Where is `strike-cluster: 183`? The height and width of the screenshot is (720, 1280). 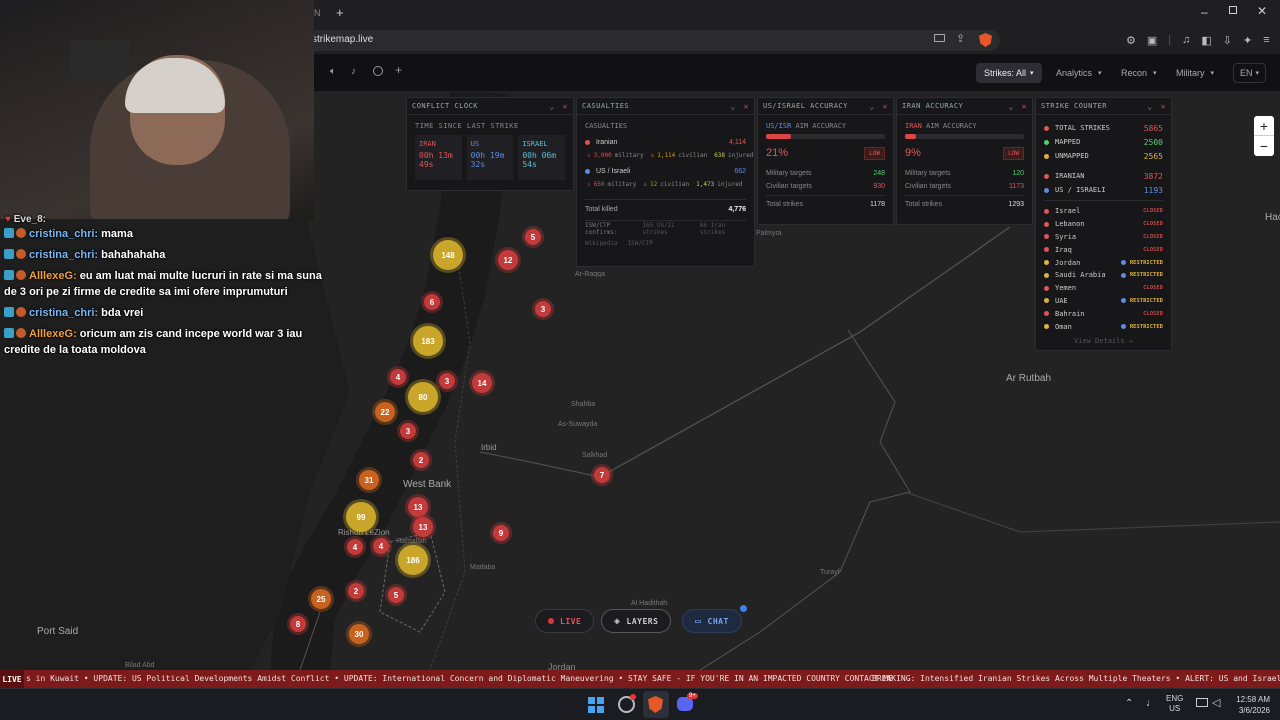 strike-cluster: 183 is located at coordinates (428, 341).